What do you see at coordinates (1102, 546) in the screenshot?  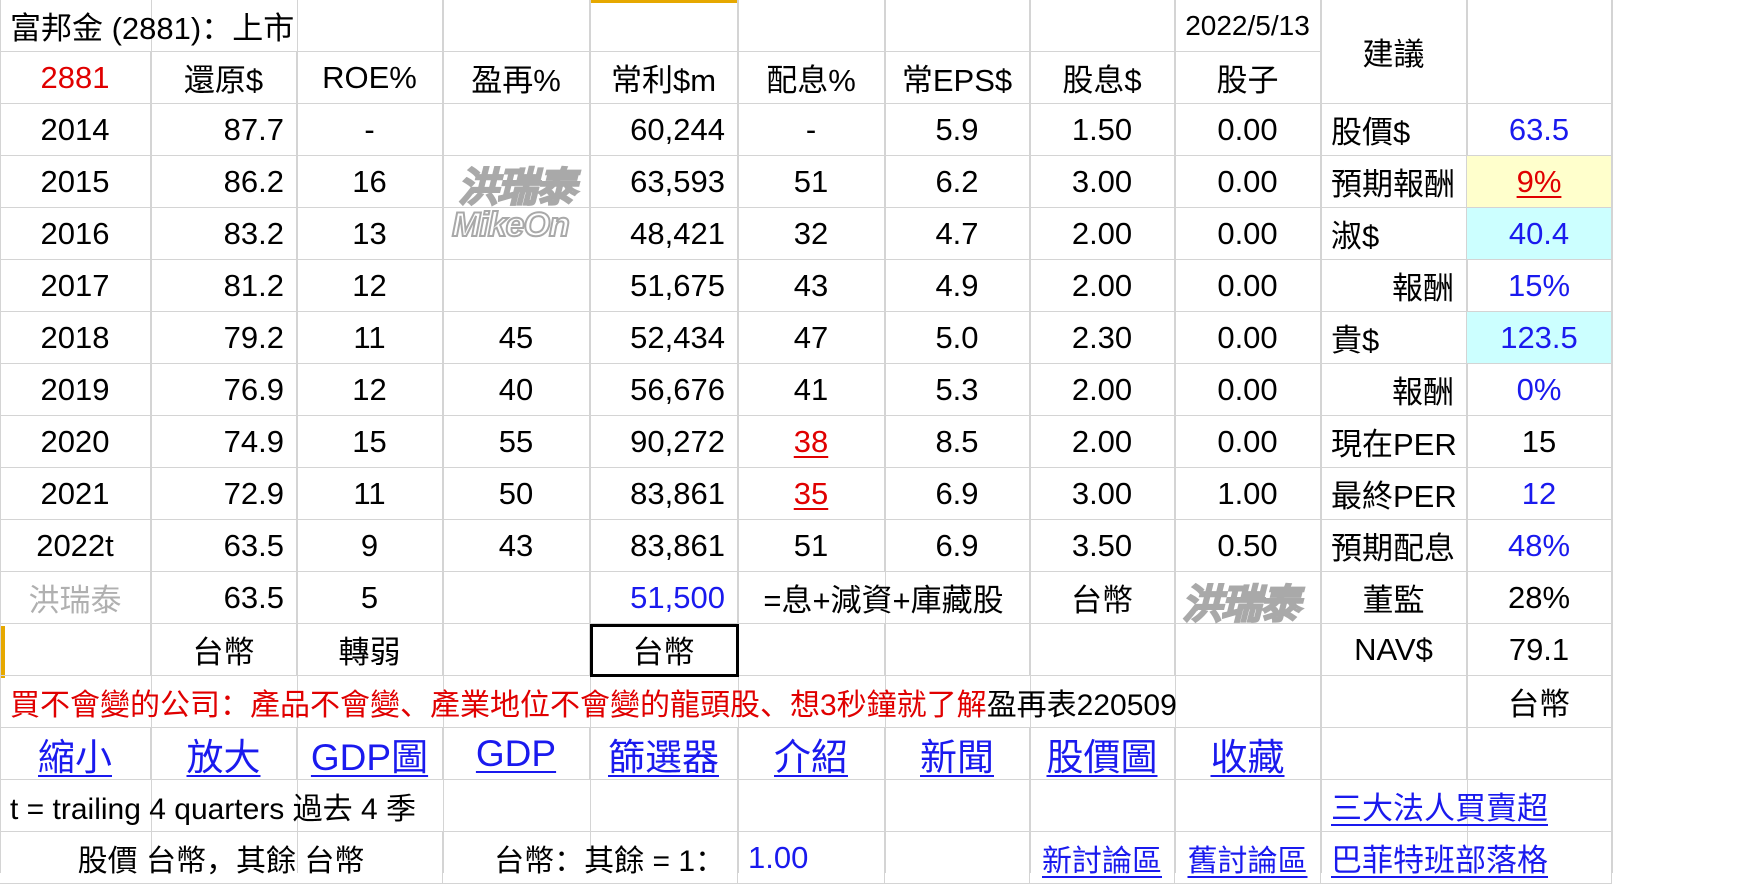 I see `table-cell-dividend: 3.50` at bounding box center [1102, 546].